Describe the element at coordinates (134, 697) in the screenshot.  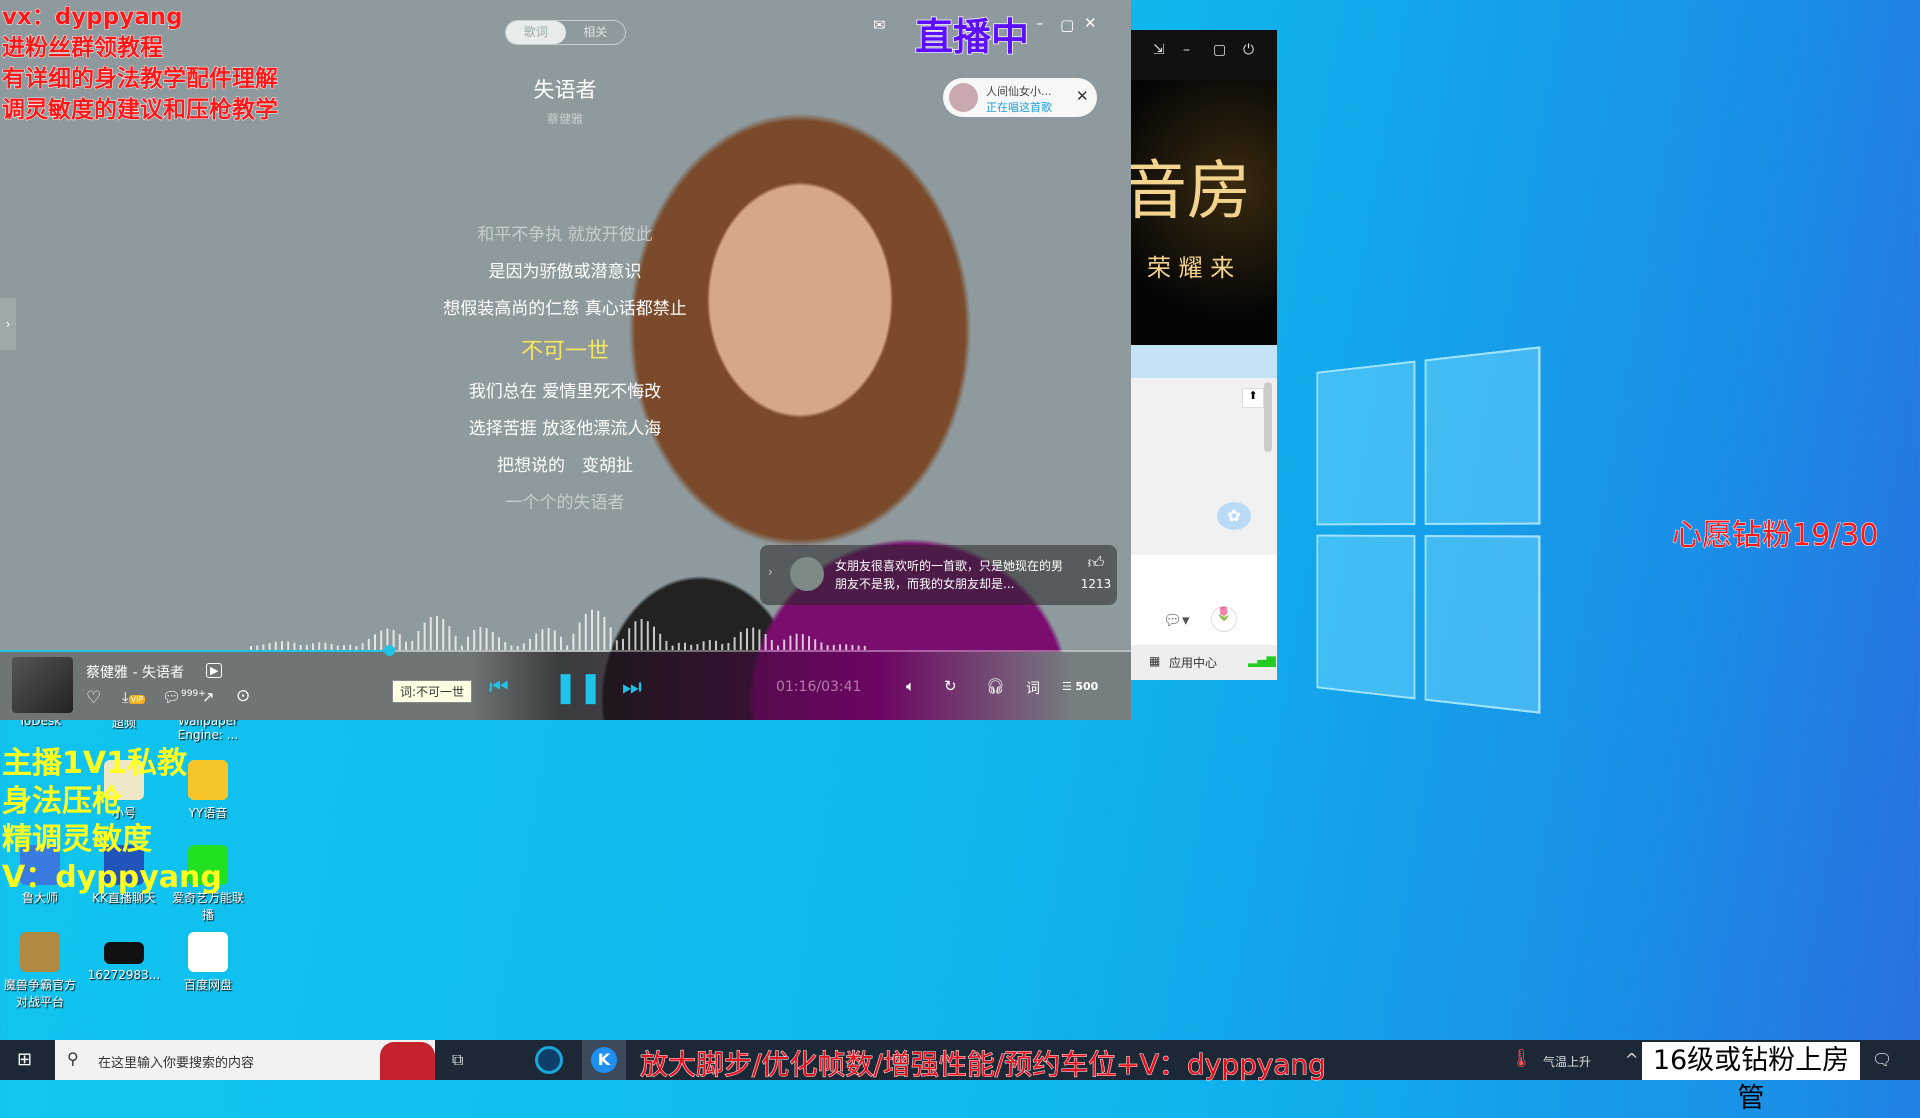
I see `download-icon: ⤓ VIP` at that location.